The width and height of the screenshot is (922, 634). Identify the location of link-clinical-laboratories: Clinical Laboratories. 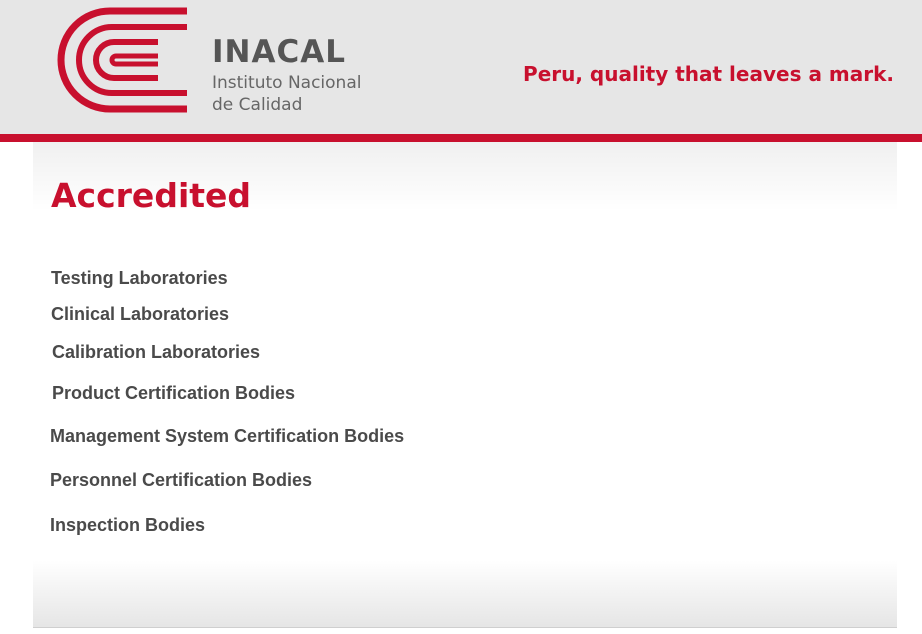
(140, 314).